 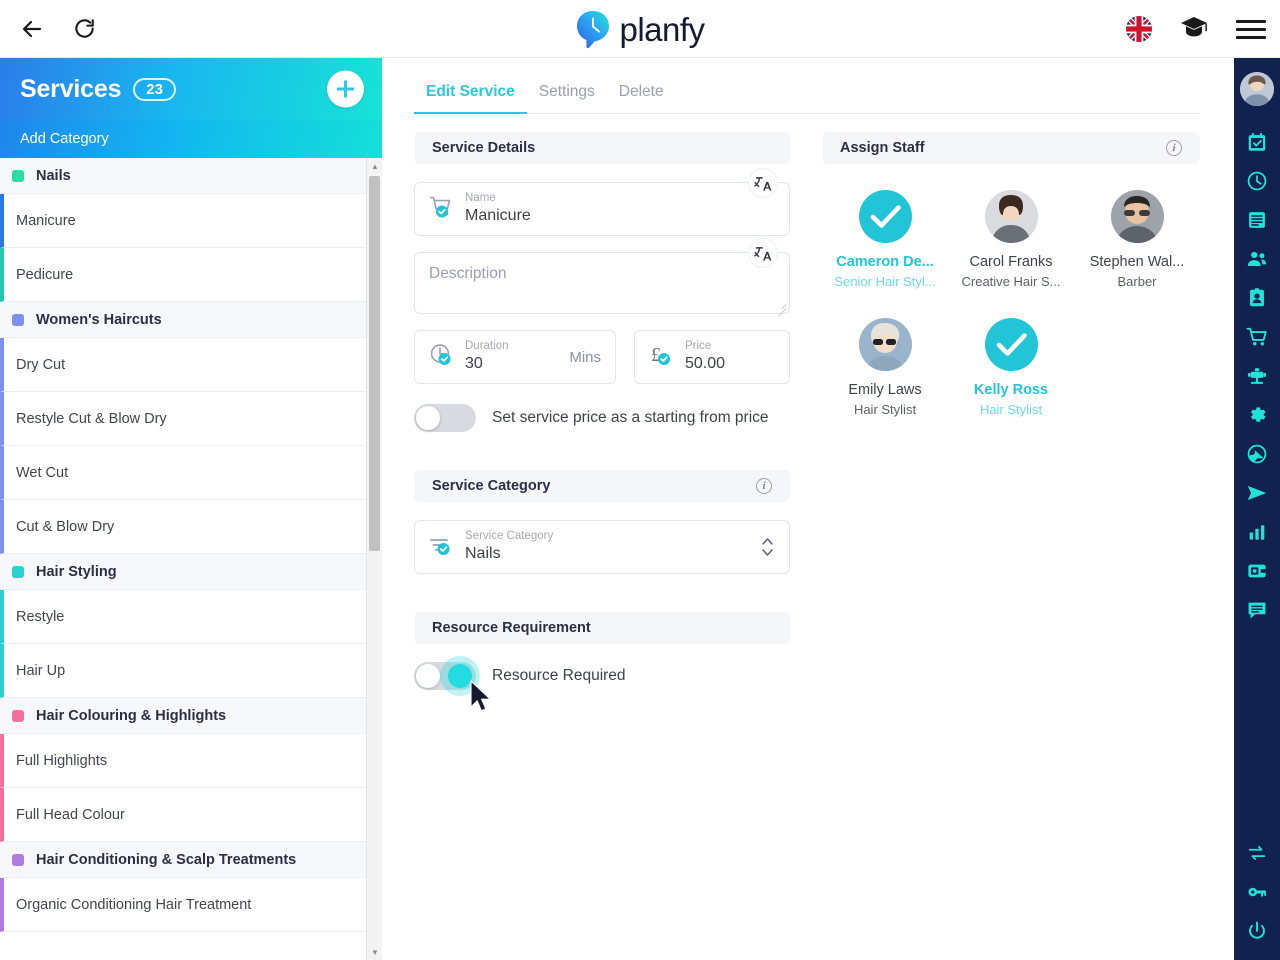 What do you see at coordinates (664, 357) in the screenshot?
I see `pound-sterling-icon: £` at bounding box center [664, 357].